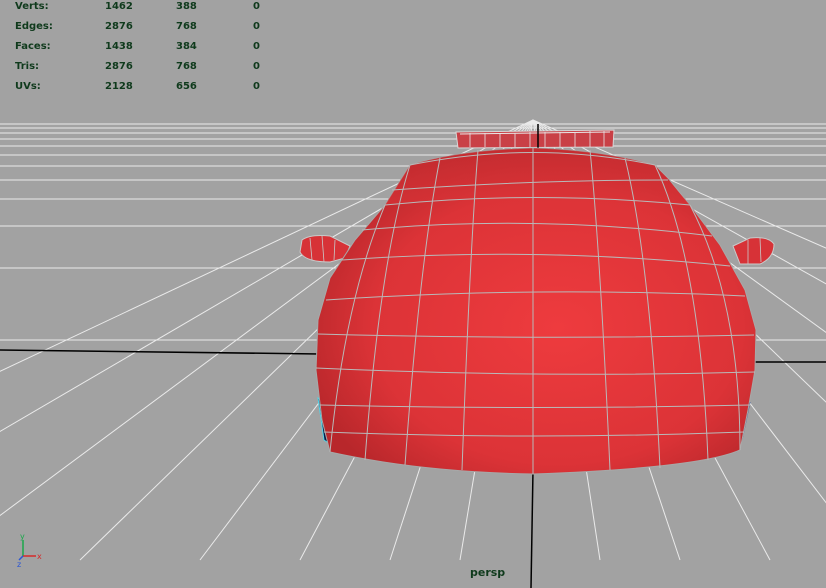 The height and width of the screenshot is (588, 826). Describe the element at coordinates (29, 550) in the screenshot. I see `view-axis-gizmo-icon: y x z` at that location.